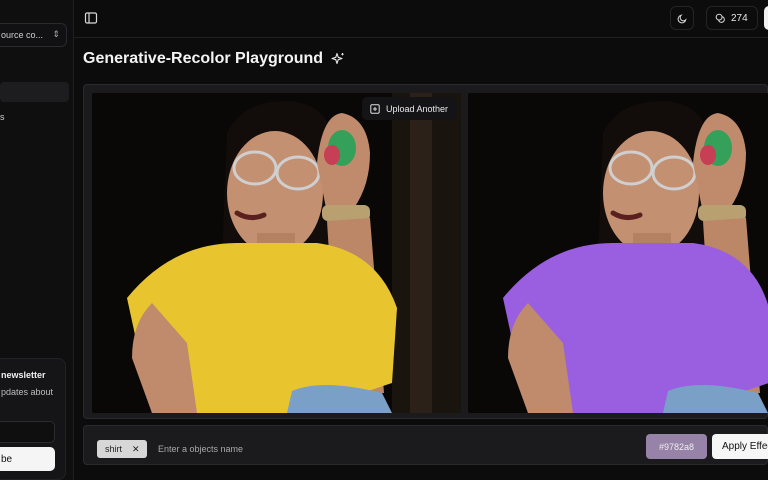  I want to click on newsletter-title: newsletter, so click(23, 375).